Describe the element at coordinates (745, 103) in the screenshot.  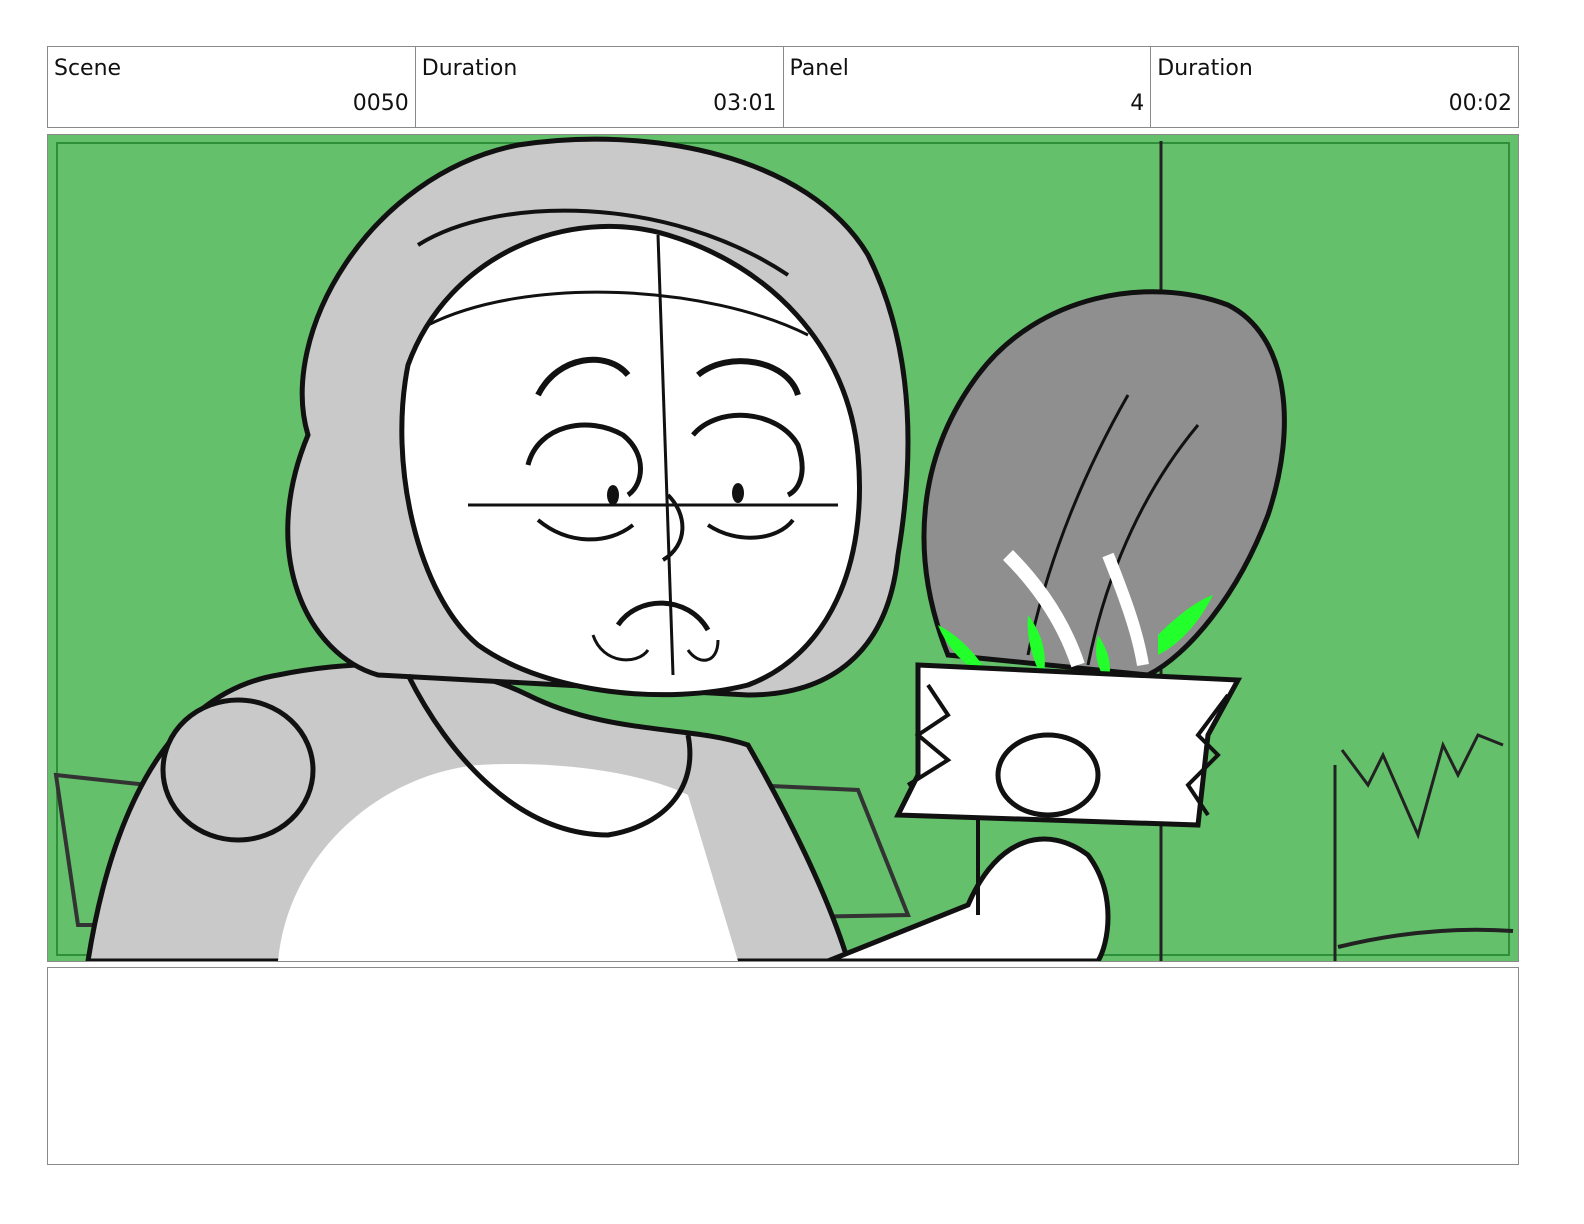
I see `scene-duration-value: 03:01` at that location.